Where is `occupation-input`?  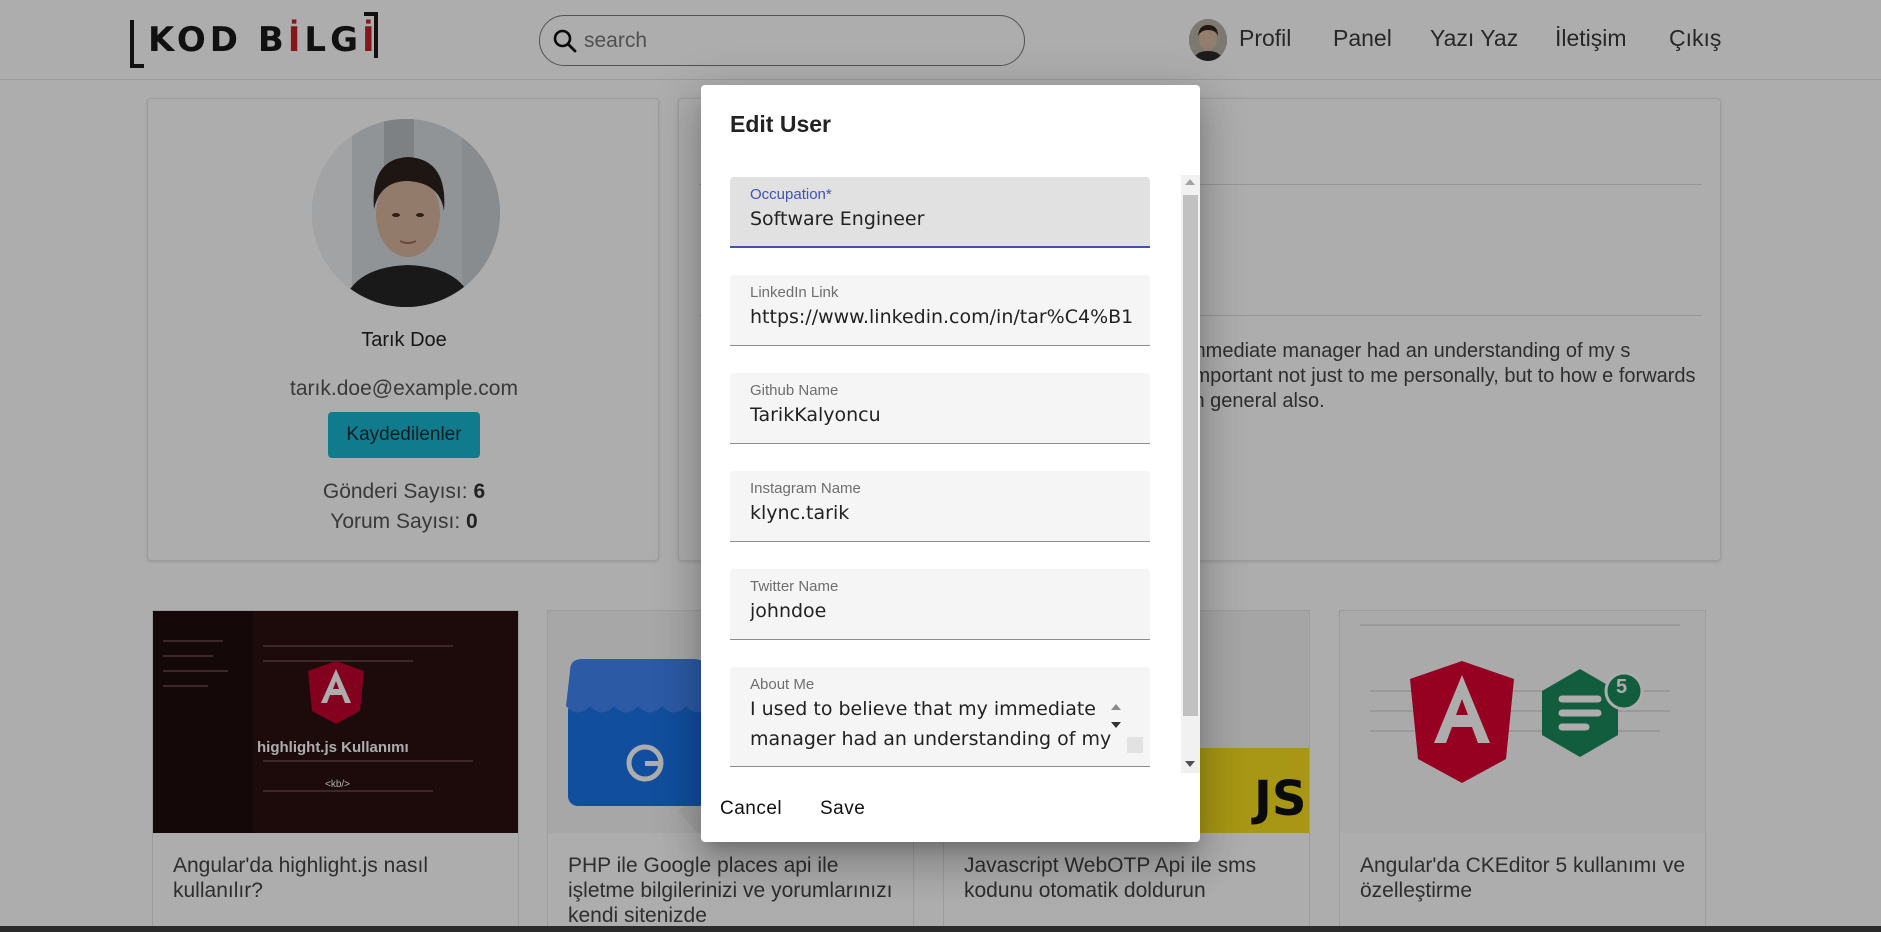 occupation-input is located at coordinates (942, 219).